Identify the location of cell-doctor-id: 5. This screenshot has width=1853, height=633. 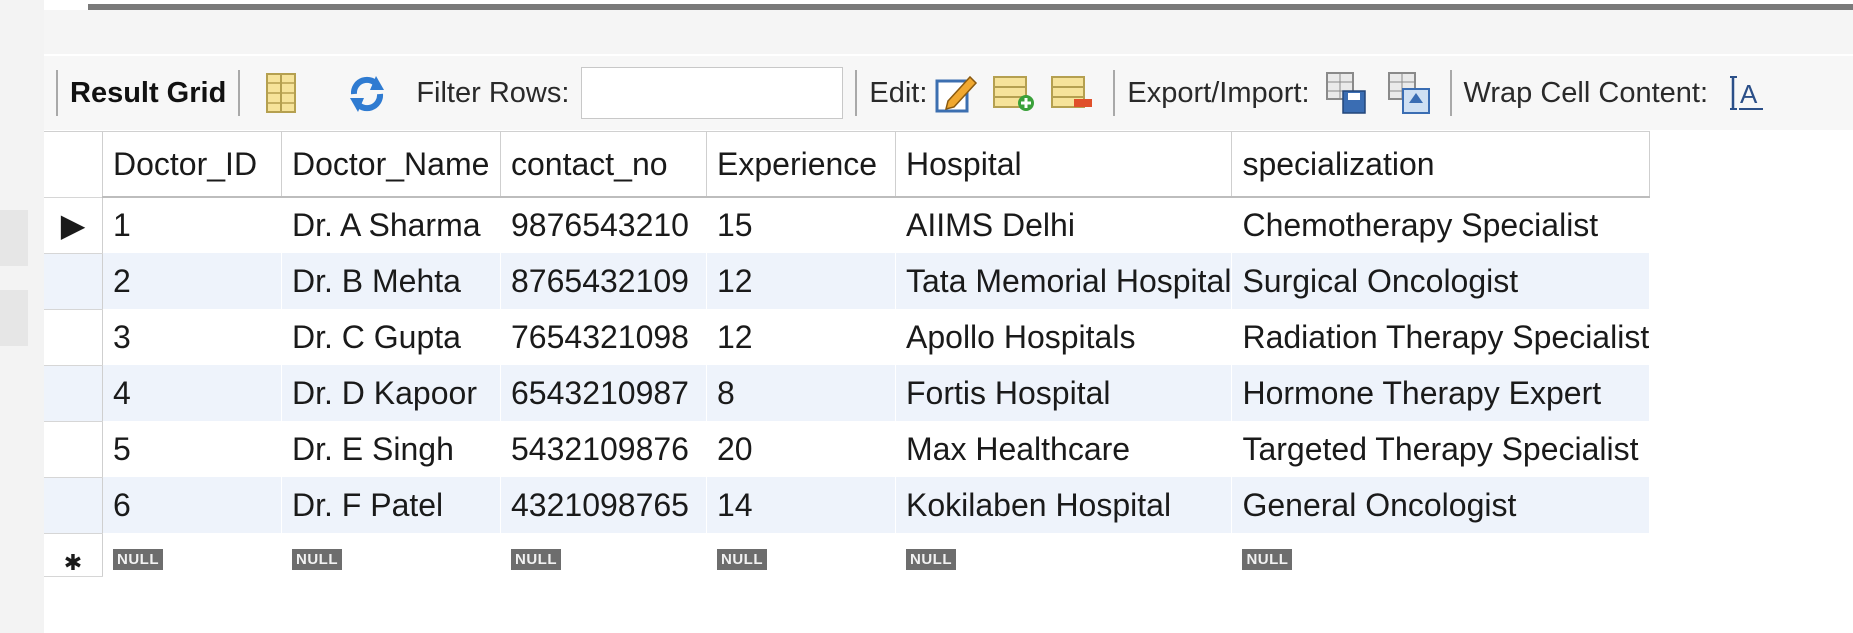
(192, 449).